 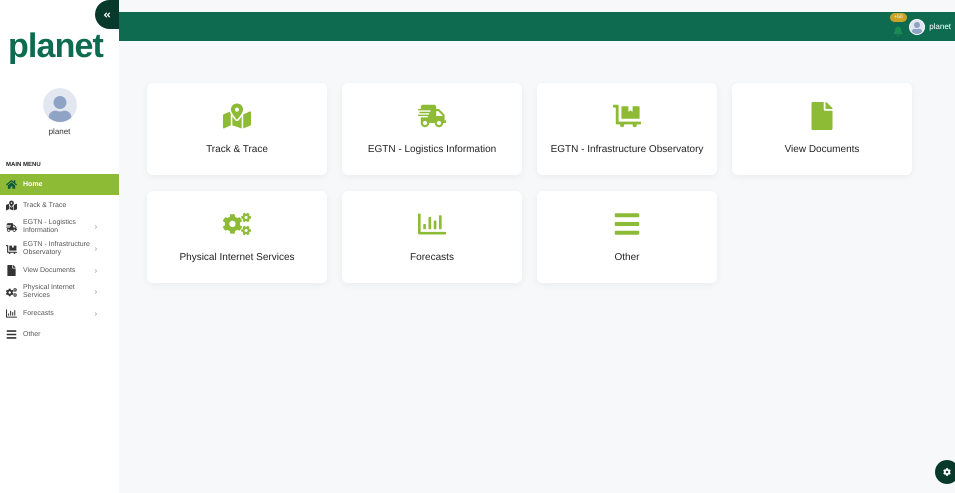 What do you see at coordinates (11, 249) in the screenshot?
I see `dolly-icon` at bounding box center [11, 249].